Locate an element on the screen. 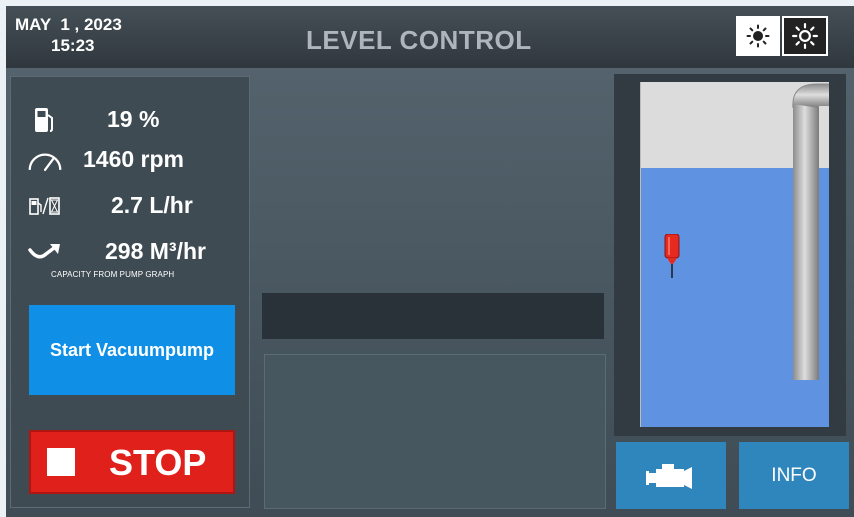  engine-speed-value: 1460 rpm is located at coordinates (134, 159).